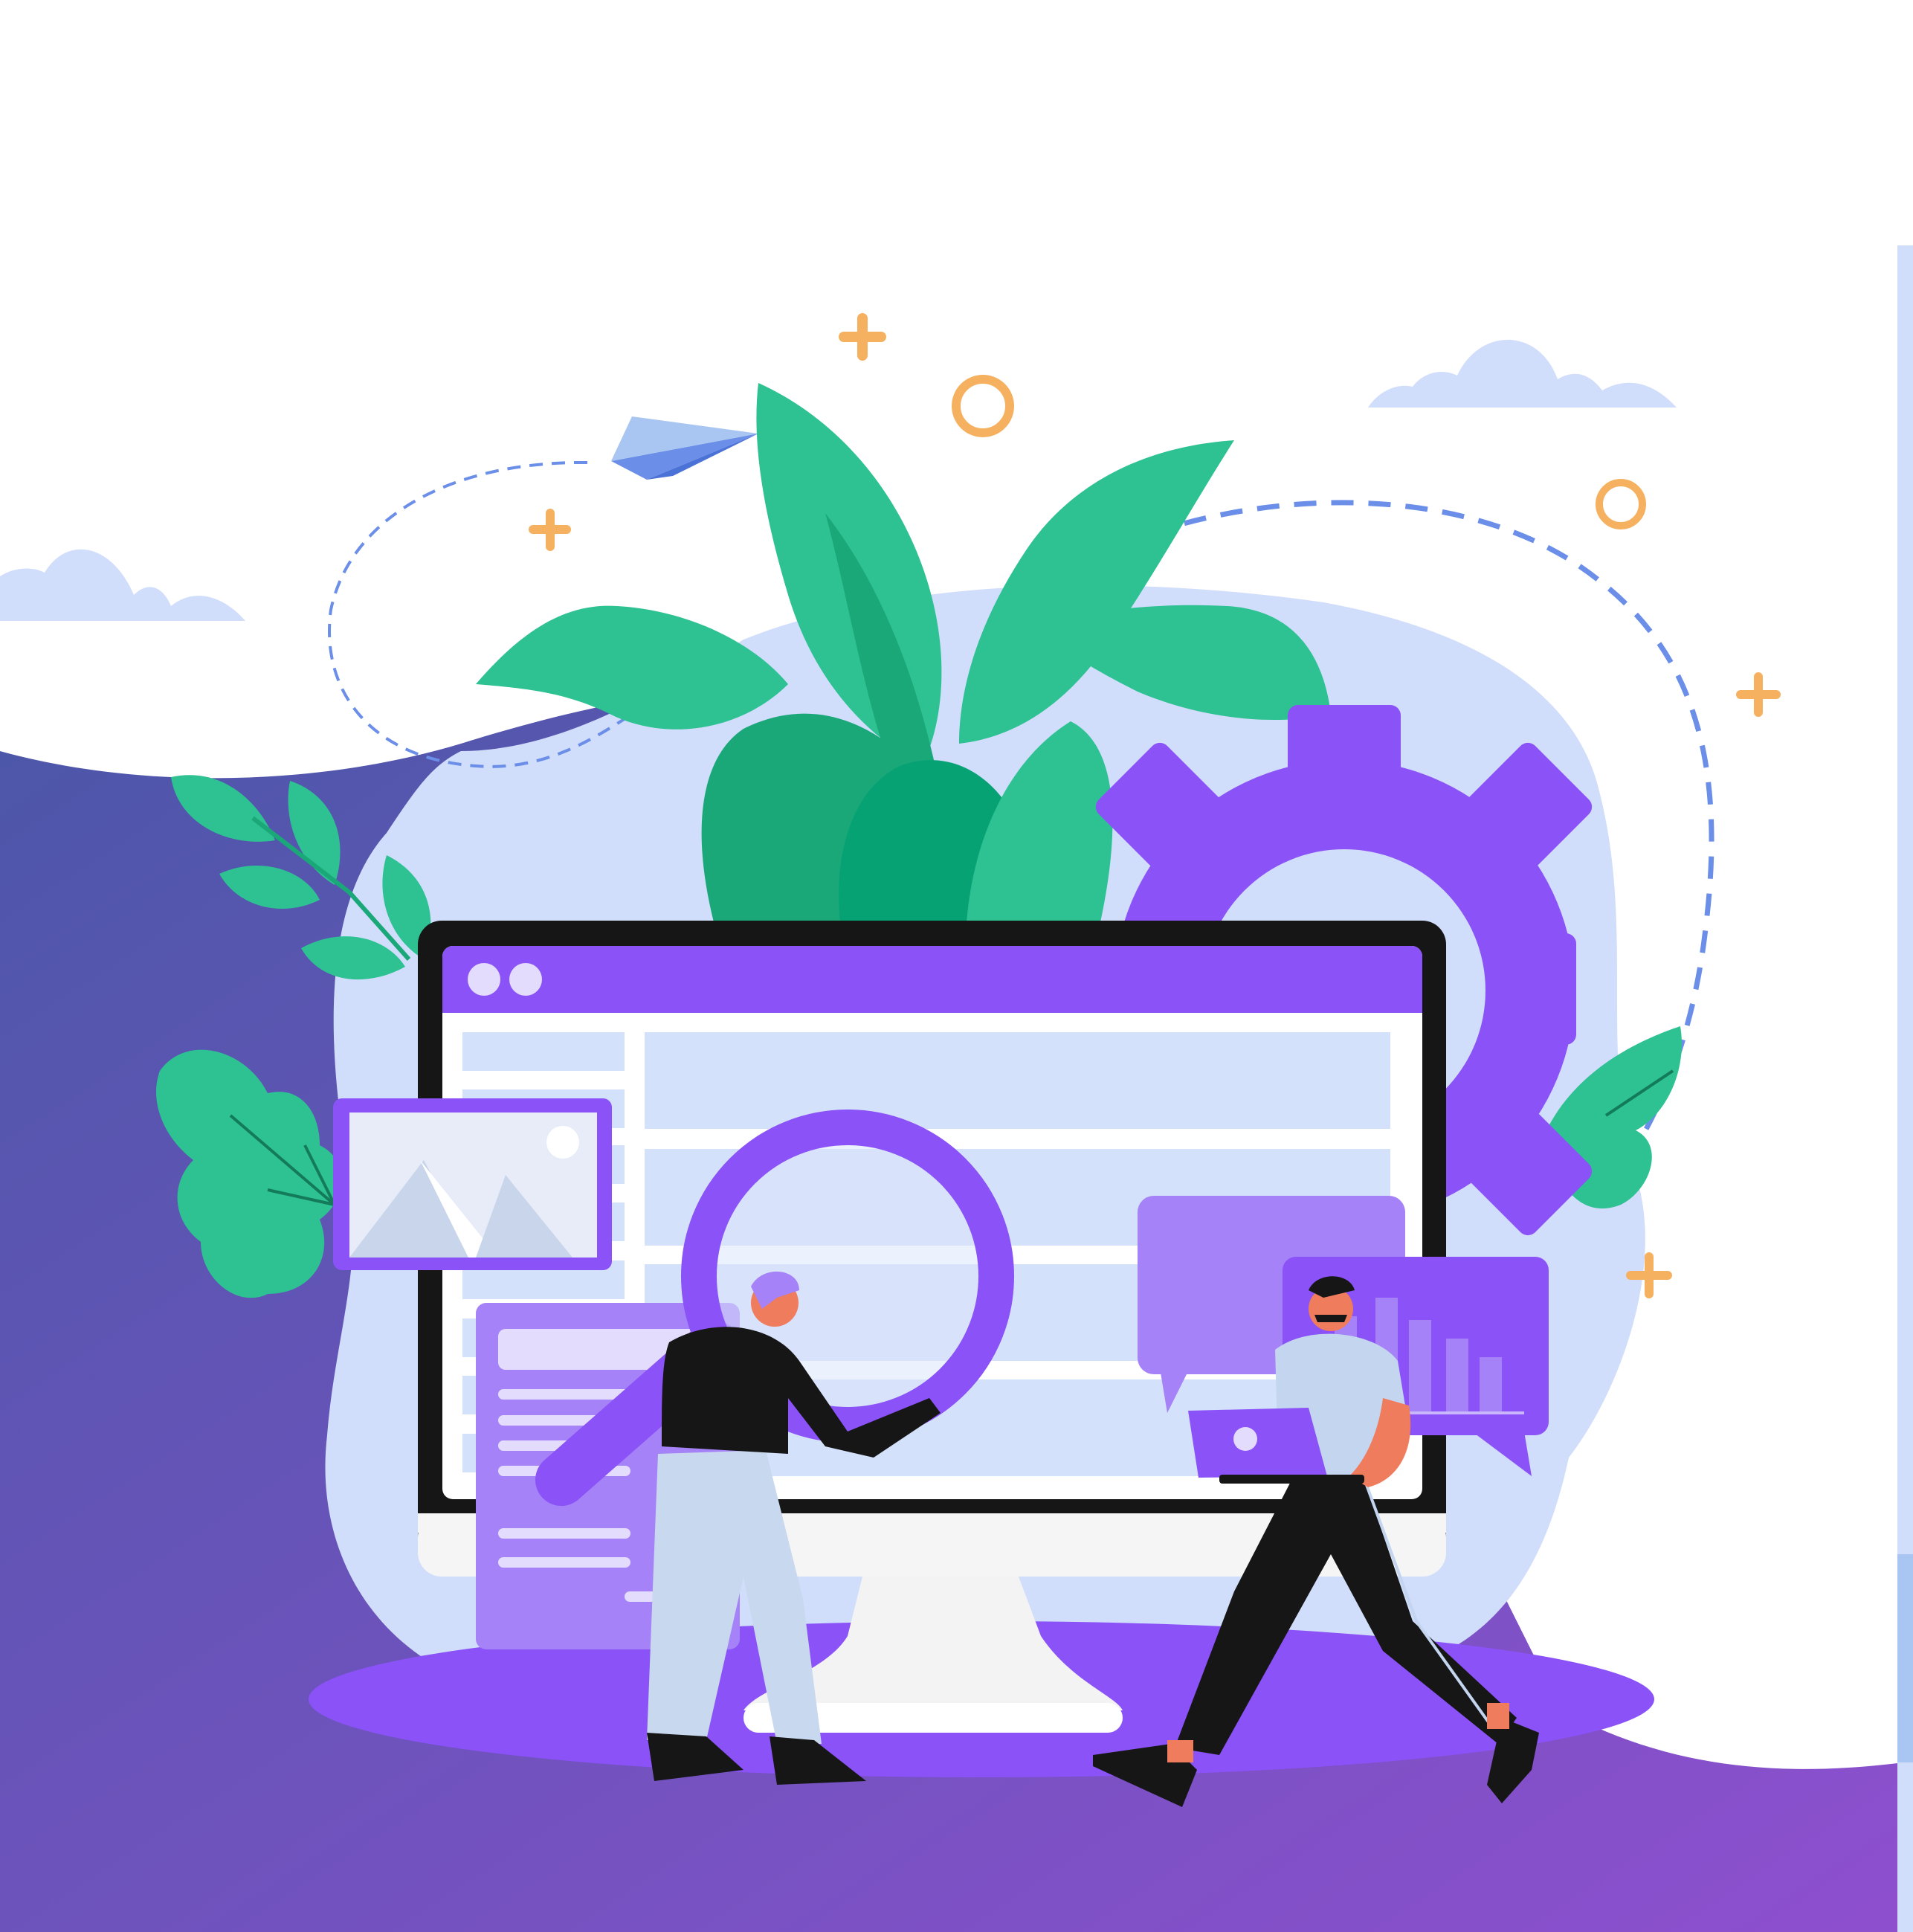 The image size is (1913, 1932). I want to click on edge-strip-lower, so click(1905, 1658).